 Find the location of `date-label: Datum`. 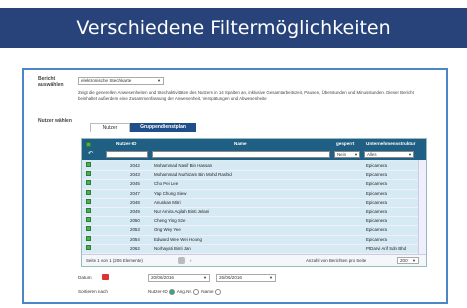

date-label: Datum is located at coordinates (85, 277).